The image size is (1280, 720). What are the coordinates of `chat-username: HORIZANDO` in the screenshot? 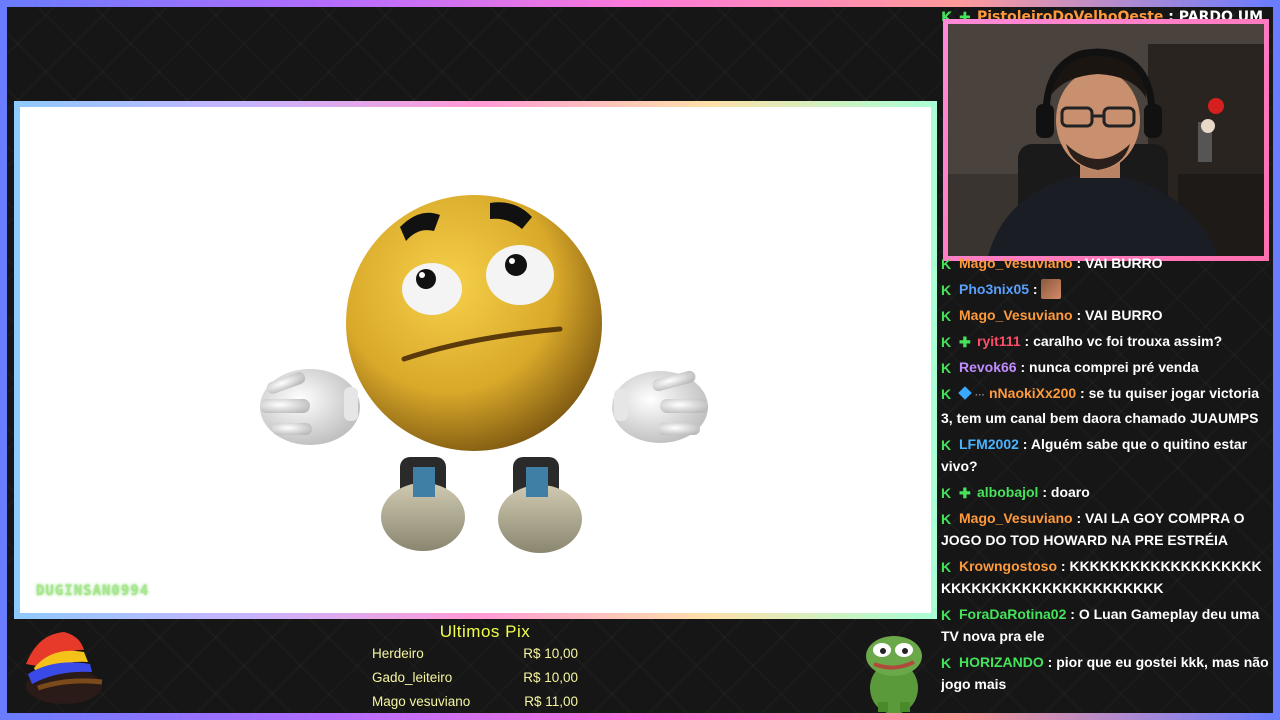 It's located at (1001, 662).